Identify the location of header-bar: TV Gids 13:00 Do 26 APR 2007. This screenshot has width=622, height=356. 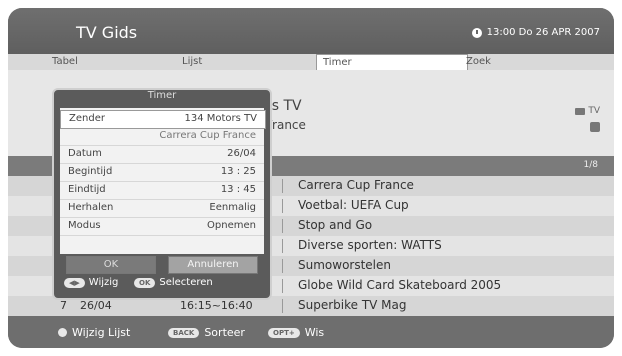
(311, 31).